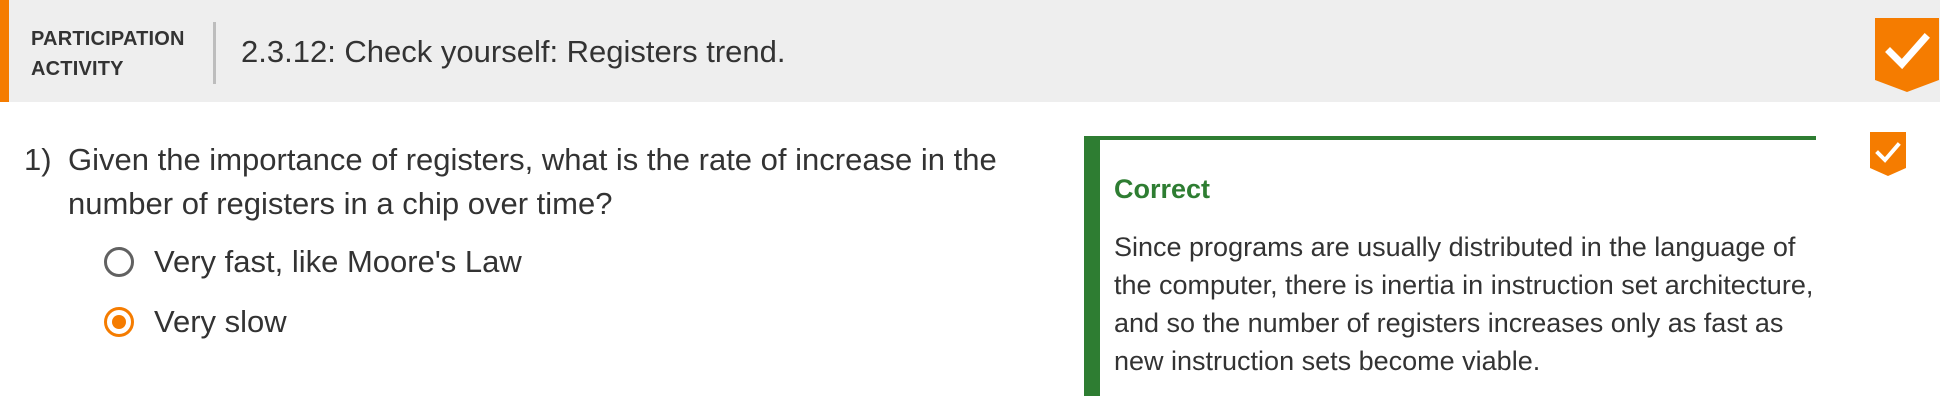 This screenshot has height=414, width=1948. What do you see at coordinates (214, 53) in the screenshot?
I see `header-divider` at bounding box center [214, 53].